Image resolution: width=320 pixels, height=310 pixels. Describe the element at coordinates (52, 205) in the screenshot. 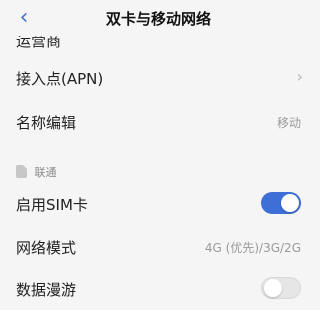

I see `enable-sim-label: 启用SIM卡` at that location.